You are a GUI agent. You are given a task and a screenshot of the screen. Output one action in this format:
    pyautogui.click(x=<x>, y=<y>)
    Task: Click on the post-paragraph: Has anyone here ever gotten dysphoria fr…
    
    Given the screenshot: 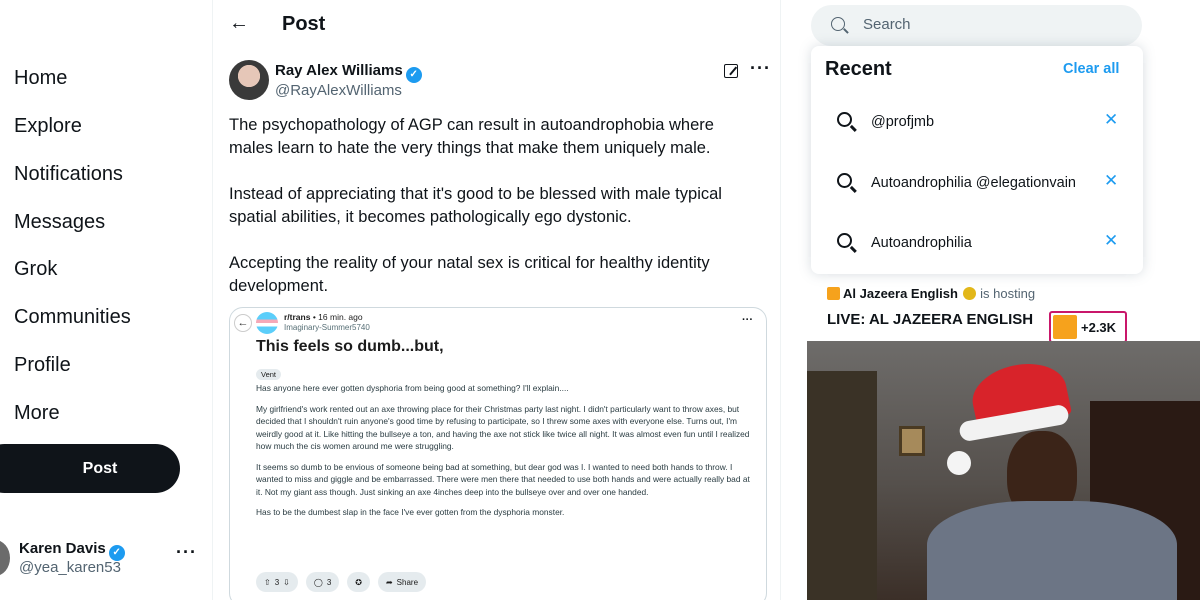 What is the action you would take?
    pyautogui.click(x=412, y=388)
    